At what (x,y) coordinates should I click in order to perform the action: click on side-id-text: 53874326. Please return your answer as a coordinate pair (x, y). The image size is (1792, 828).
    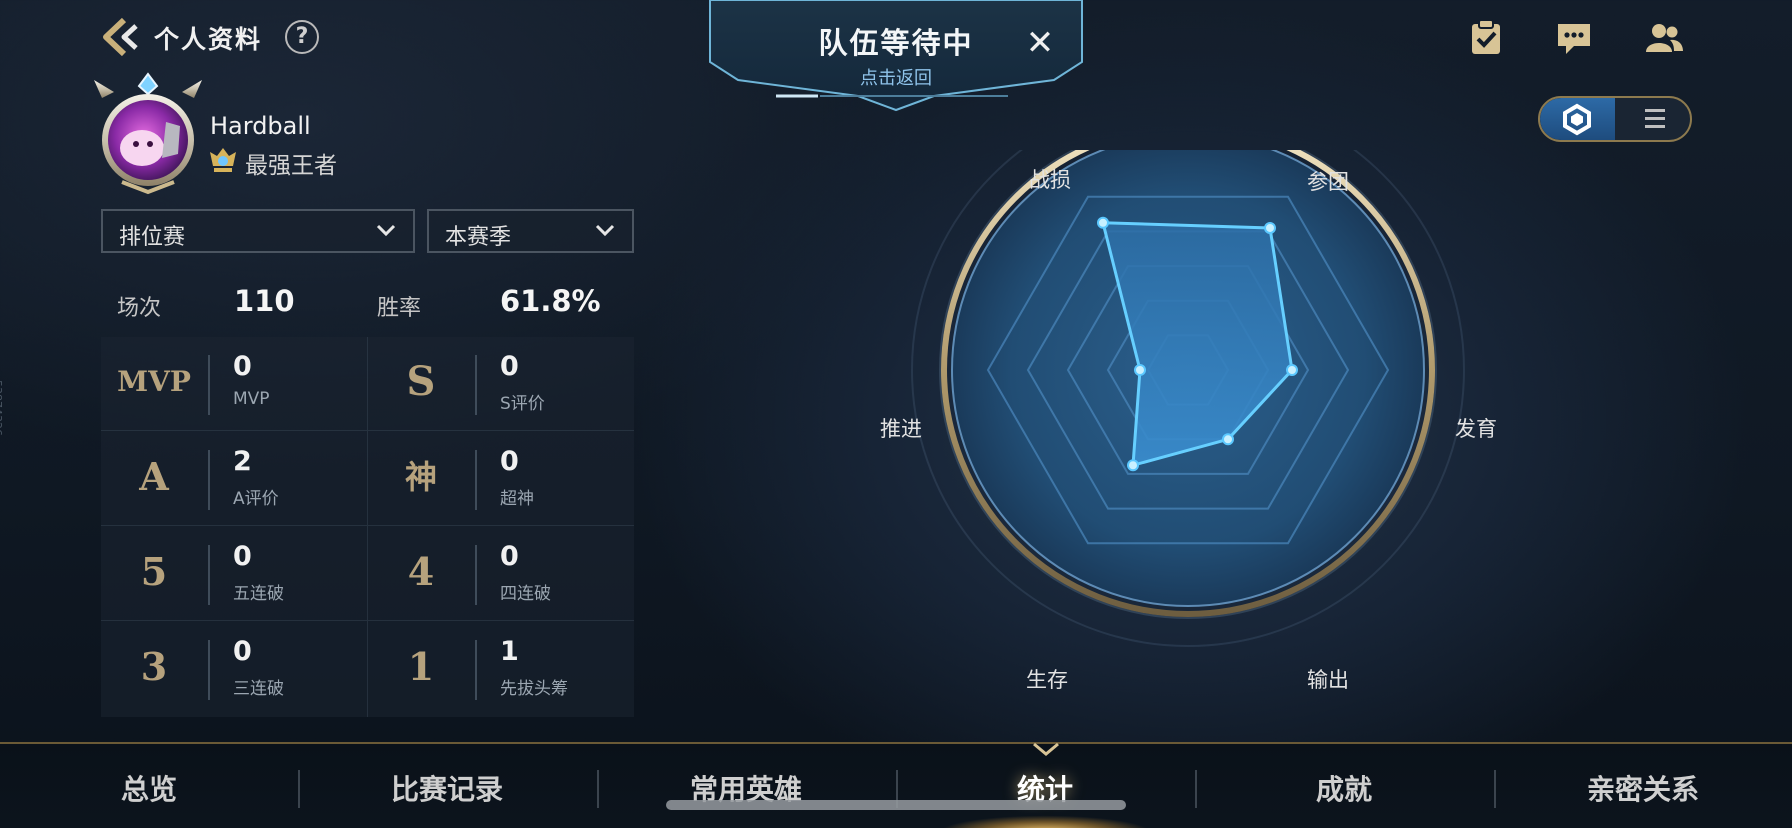
    Looking at the image, I should click on (2, 408).